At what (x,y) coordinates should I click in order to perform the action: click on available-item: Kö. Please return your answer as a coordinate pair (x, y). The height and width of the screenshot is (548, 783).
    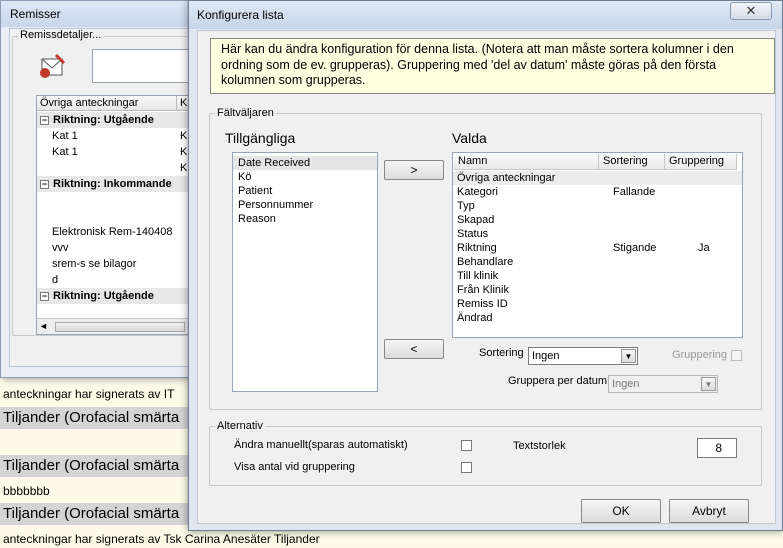
    Looking at the image, I should click on (305, 177).